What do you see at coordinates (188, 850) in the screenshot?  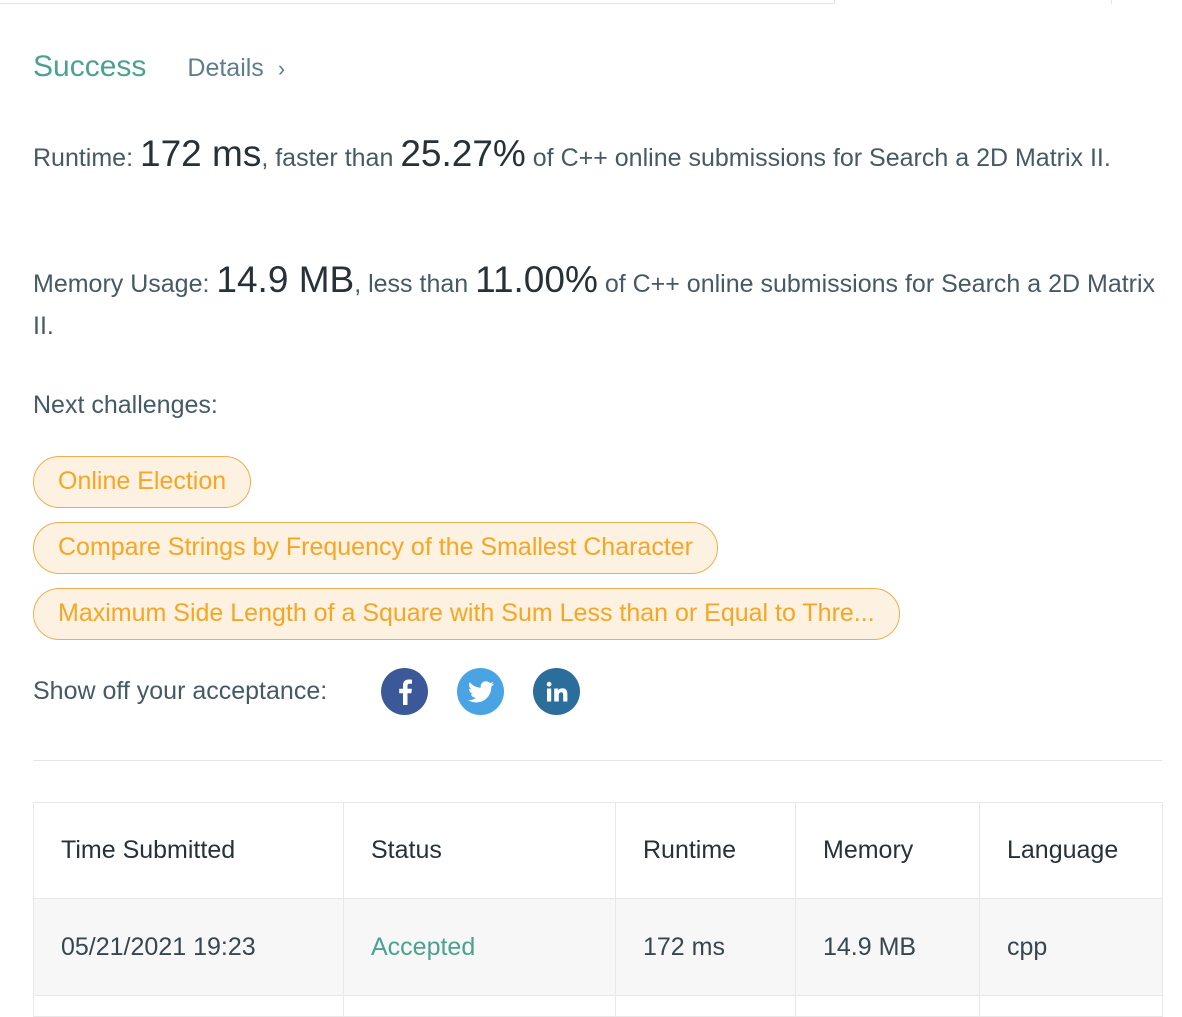 I see `column-header-time-submitted: Time Submitted` at bounding box center [188, 850].